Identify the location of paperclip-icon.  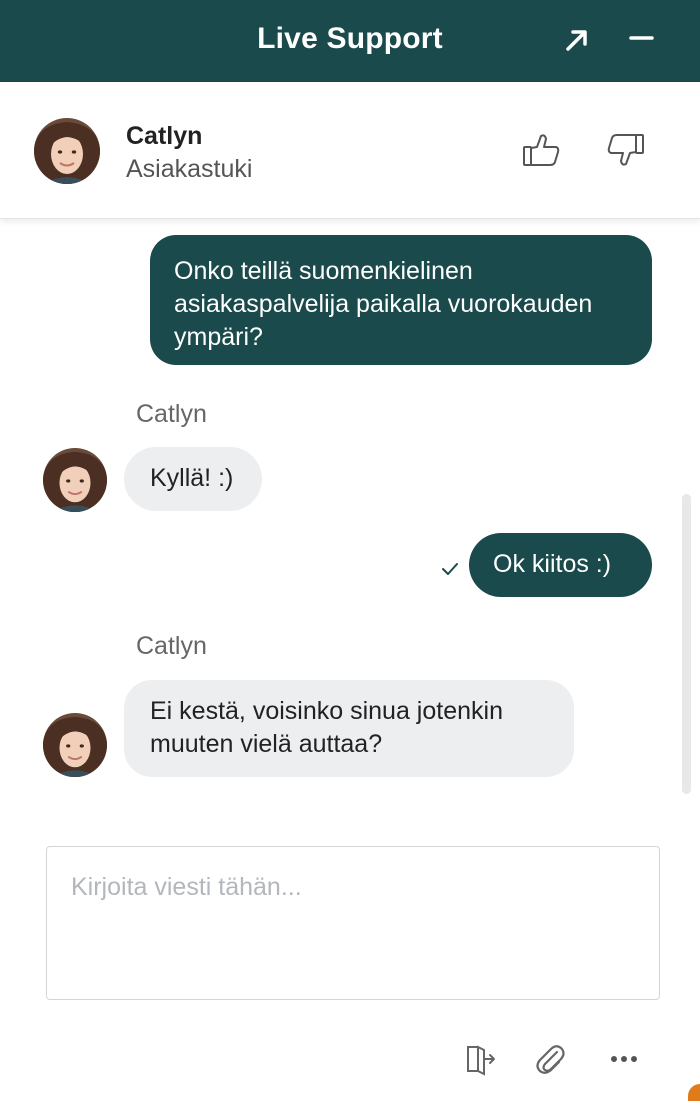
(550, 1059).